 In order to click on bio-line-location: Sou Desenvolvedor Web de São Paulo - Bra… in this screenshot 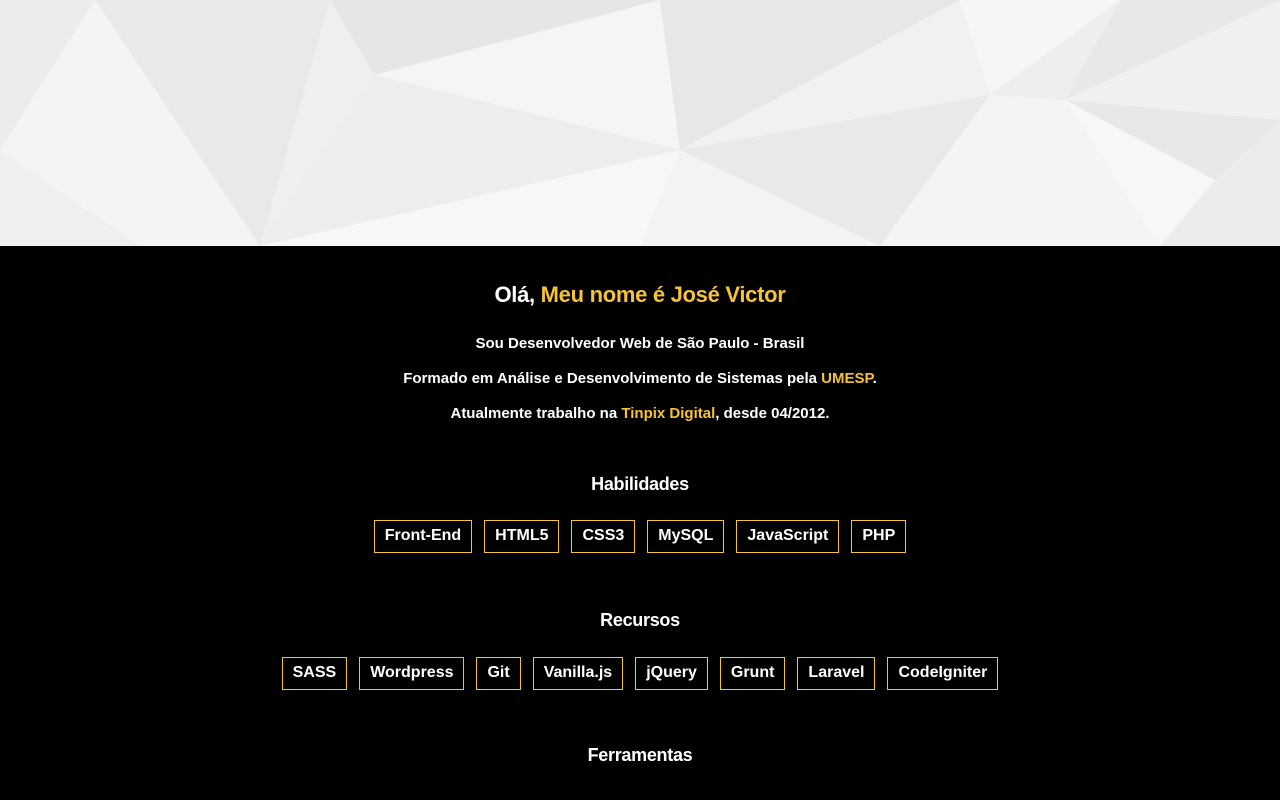, I will do `click(640, 343)`.